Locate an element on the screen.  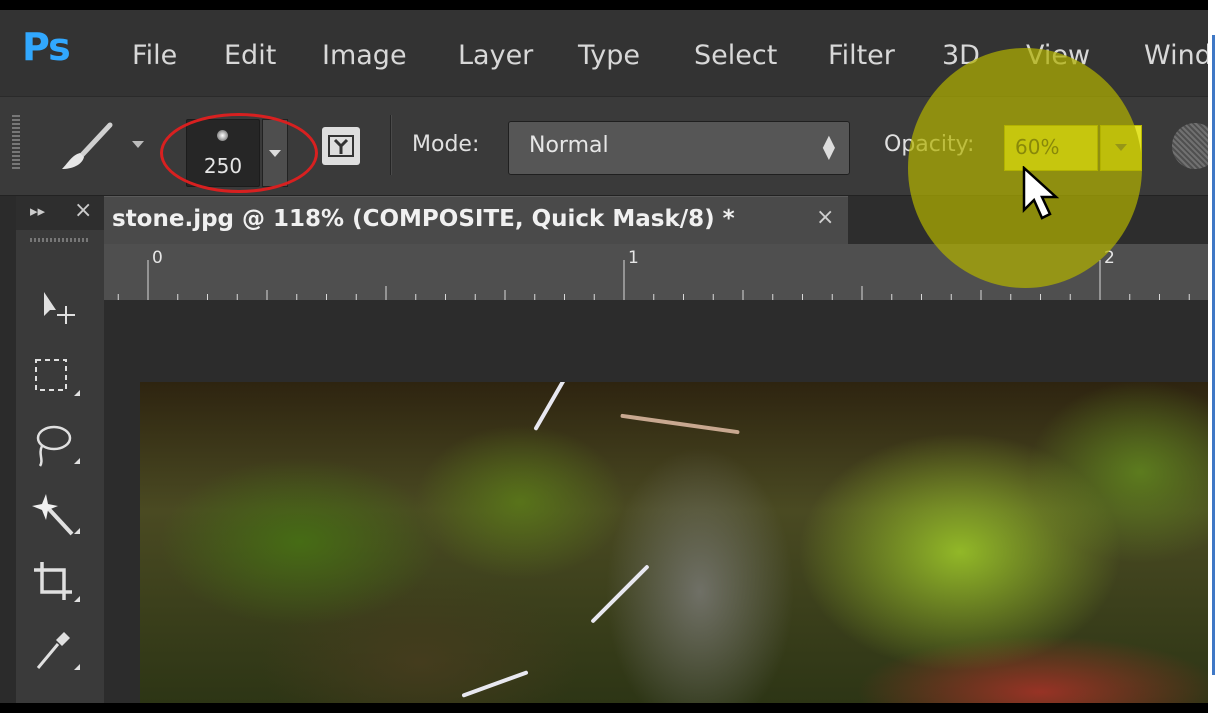
app-logo: Ps is located at coordinates (46, 47).